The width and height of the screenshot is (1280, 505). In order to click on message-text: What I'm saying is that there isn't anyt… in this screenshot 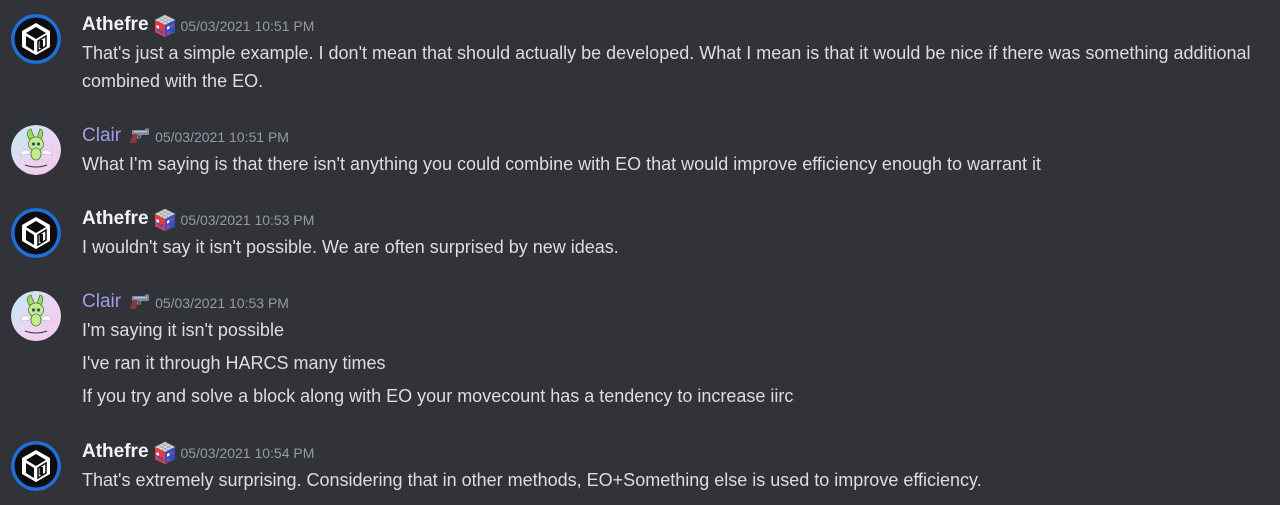, I will do `click(562, 164)`.